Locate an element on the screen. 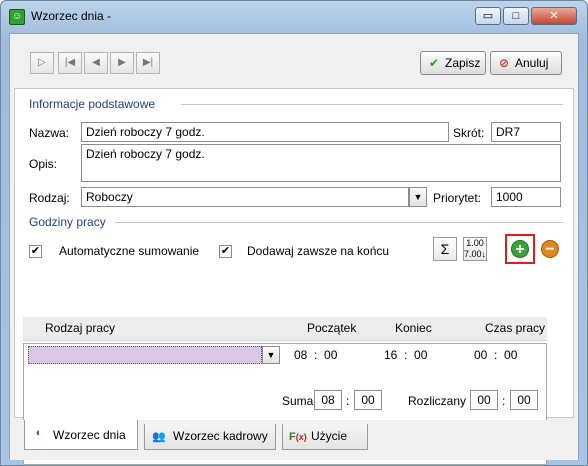 The image size is (588, 466). close-button: ✕ is located at coordinates (554, 16).